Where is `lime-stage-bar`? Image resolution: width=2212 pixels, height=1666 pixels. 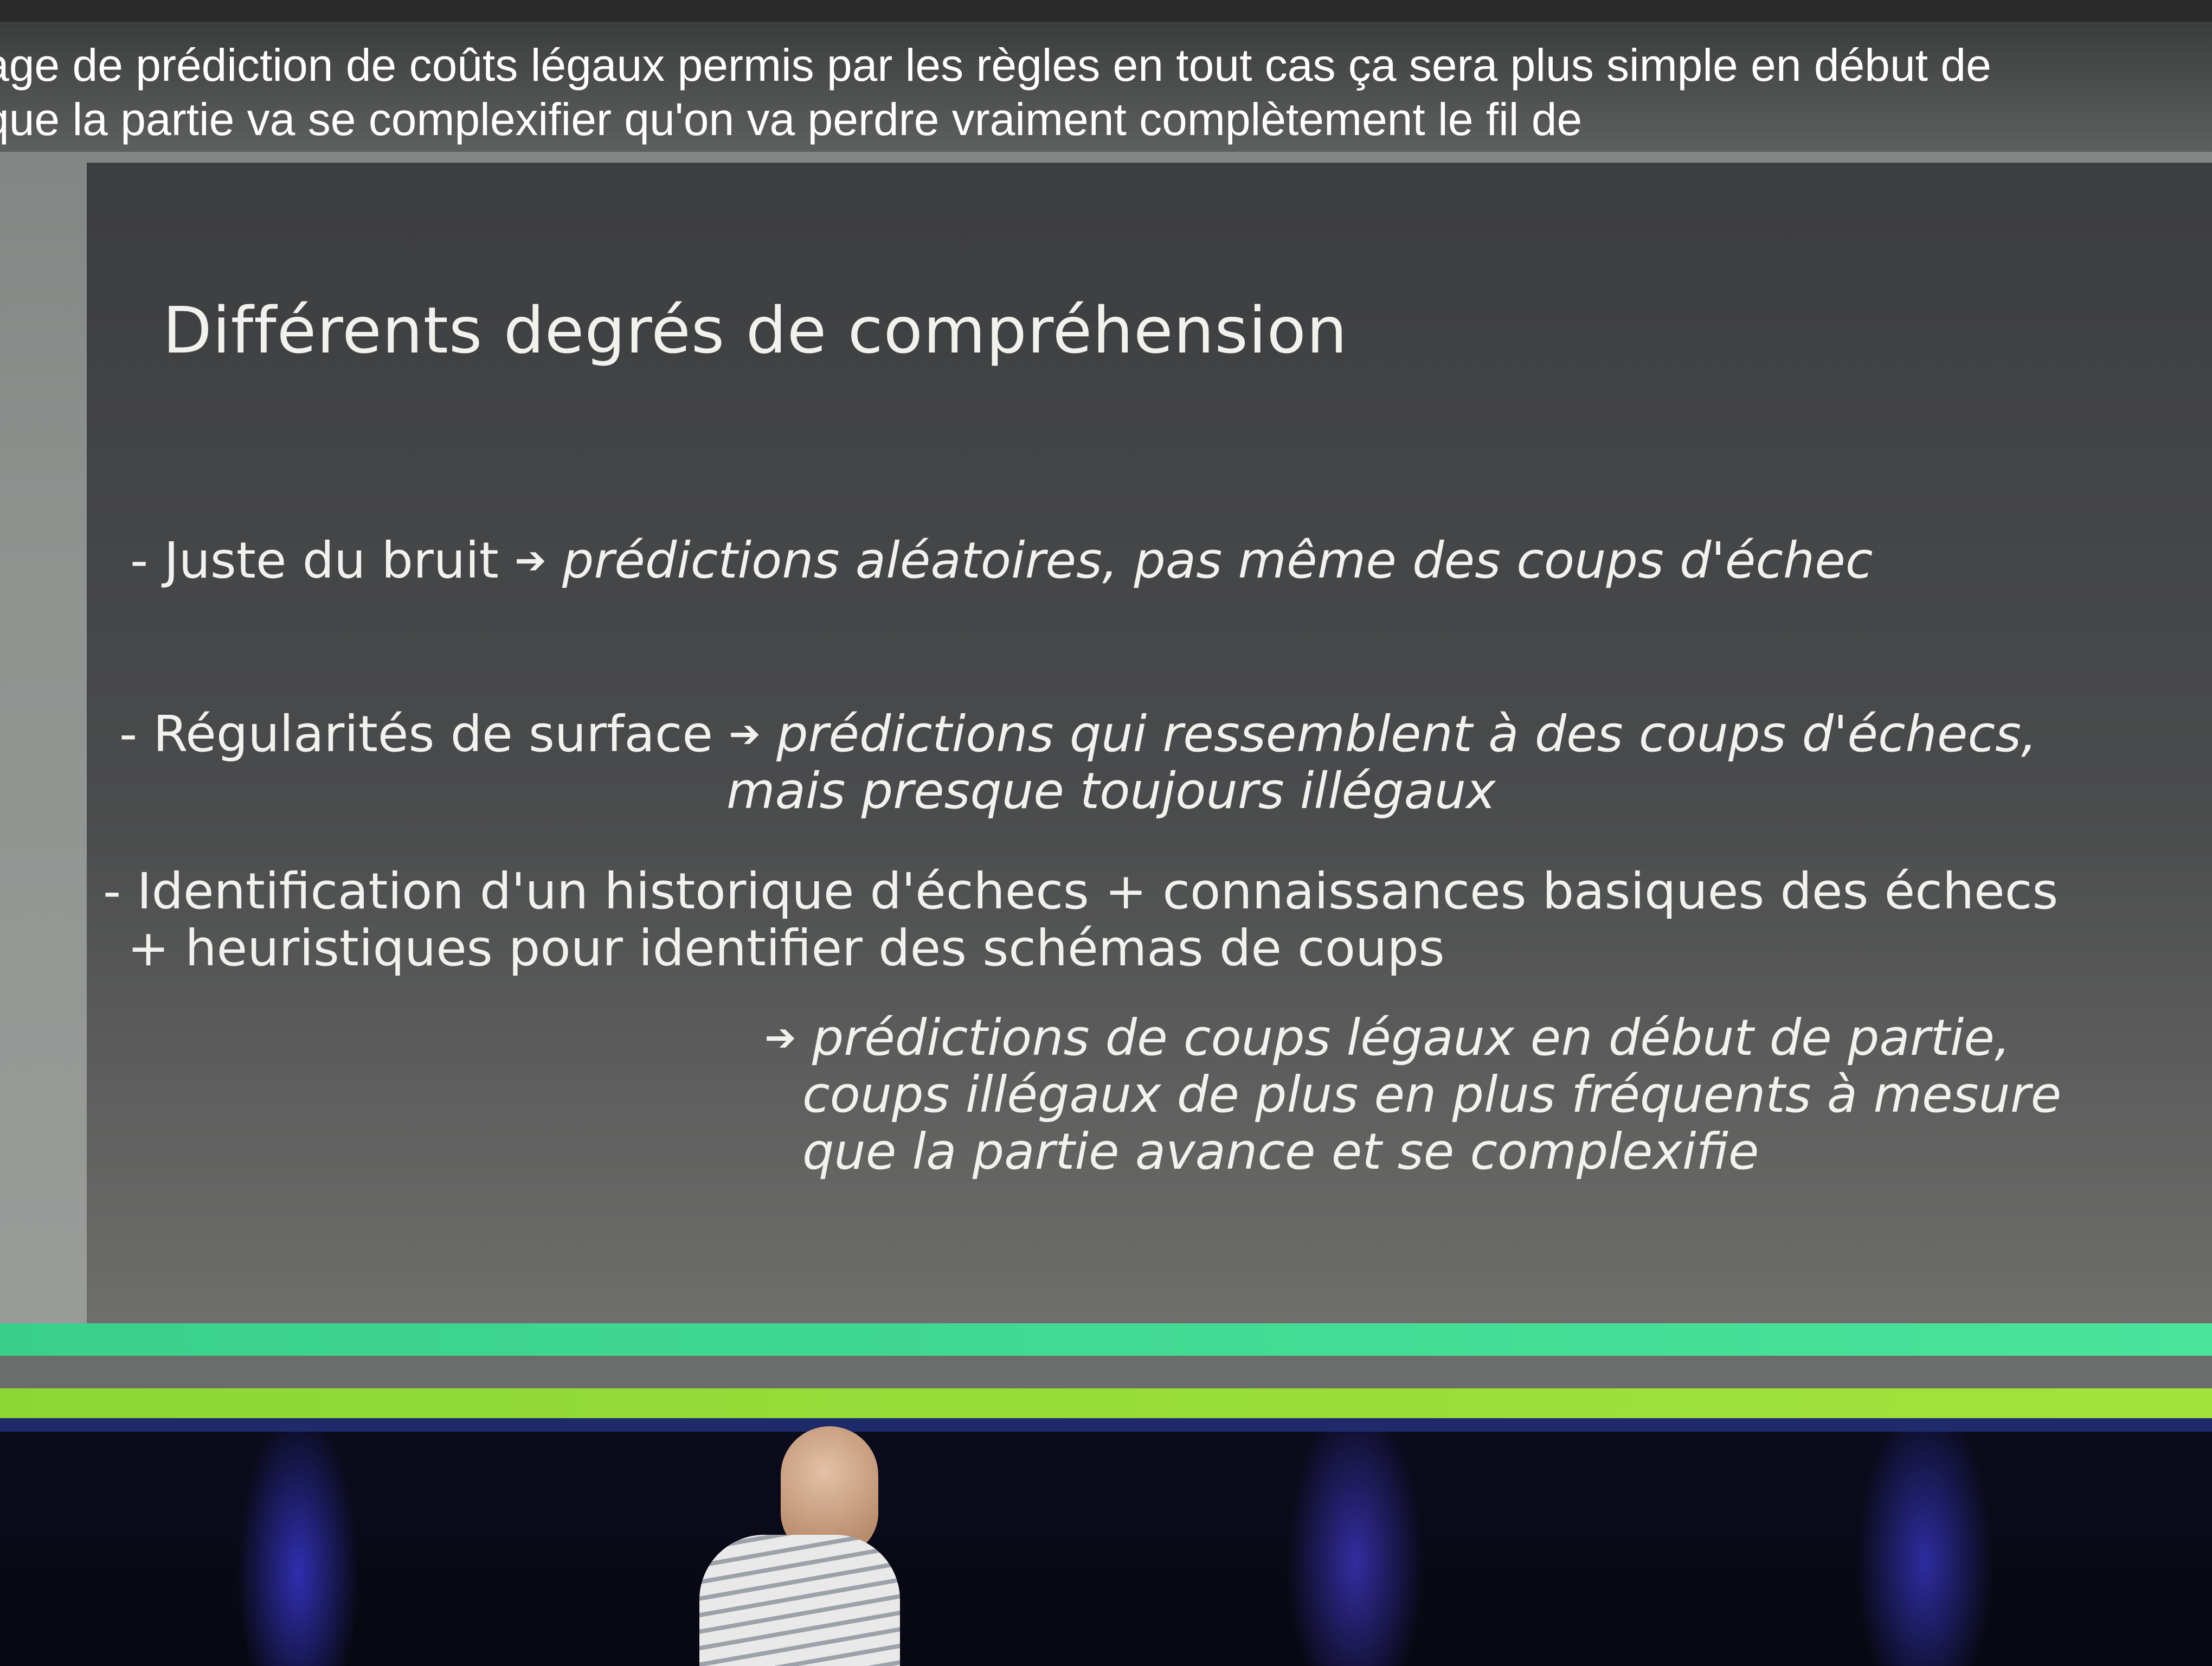
lime-stage-bar is located at coordinates (1106, 1403).